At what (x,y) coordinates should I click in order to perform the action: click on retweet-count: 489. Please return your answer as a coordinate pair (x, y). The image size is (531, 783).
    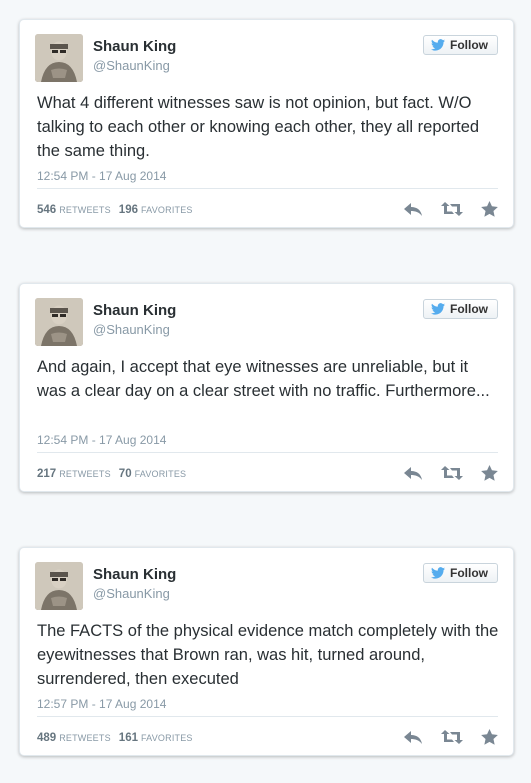
    Looking at the image, I should click on (46, 738).